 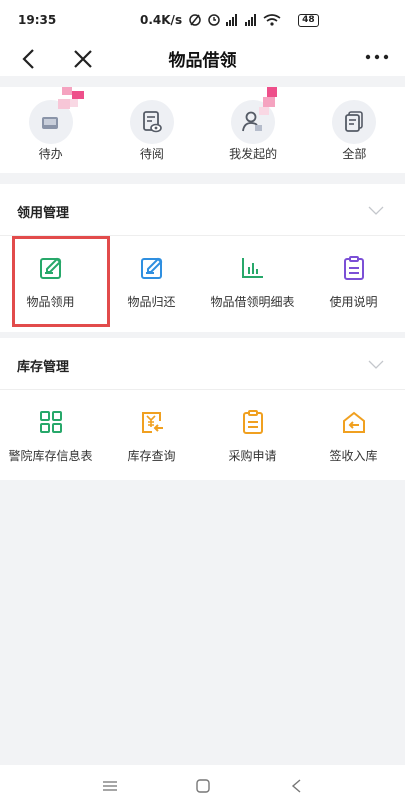 I want to click on menu-lines-icon, so click(x=110, y=786).